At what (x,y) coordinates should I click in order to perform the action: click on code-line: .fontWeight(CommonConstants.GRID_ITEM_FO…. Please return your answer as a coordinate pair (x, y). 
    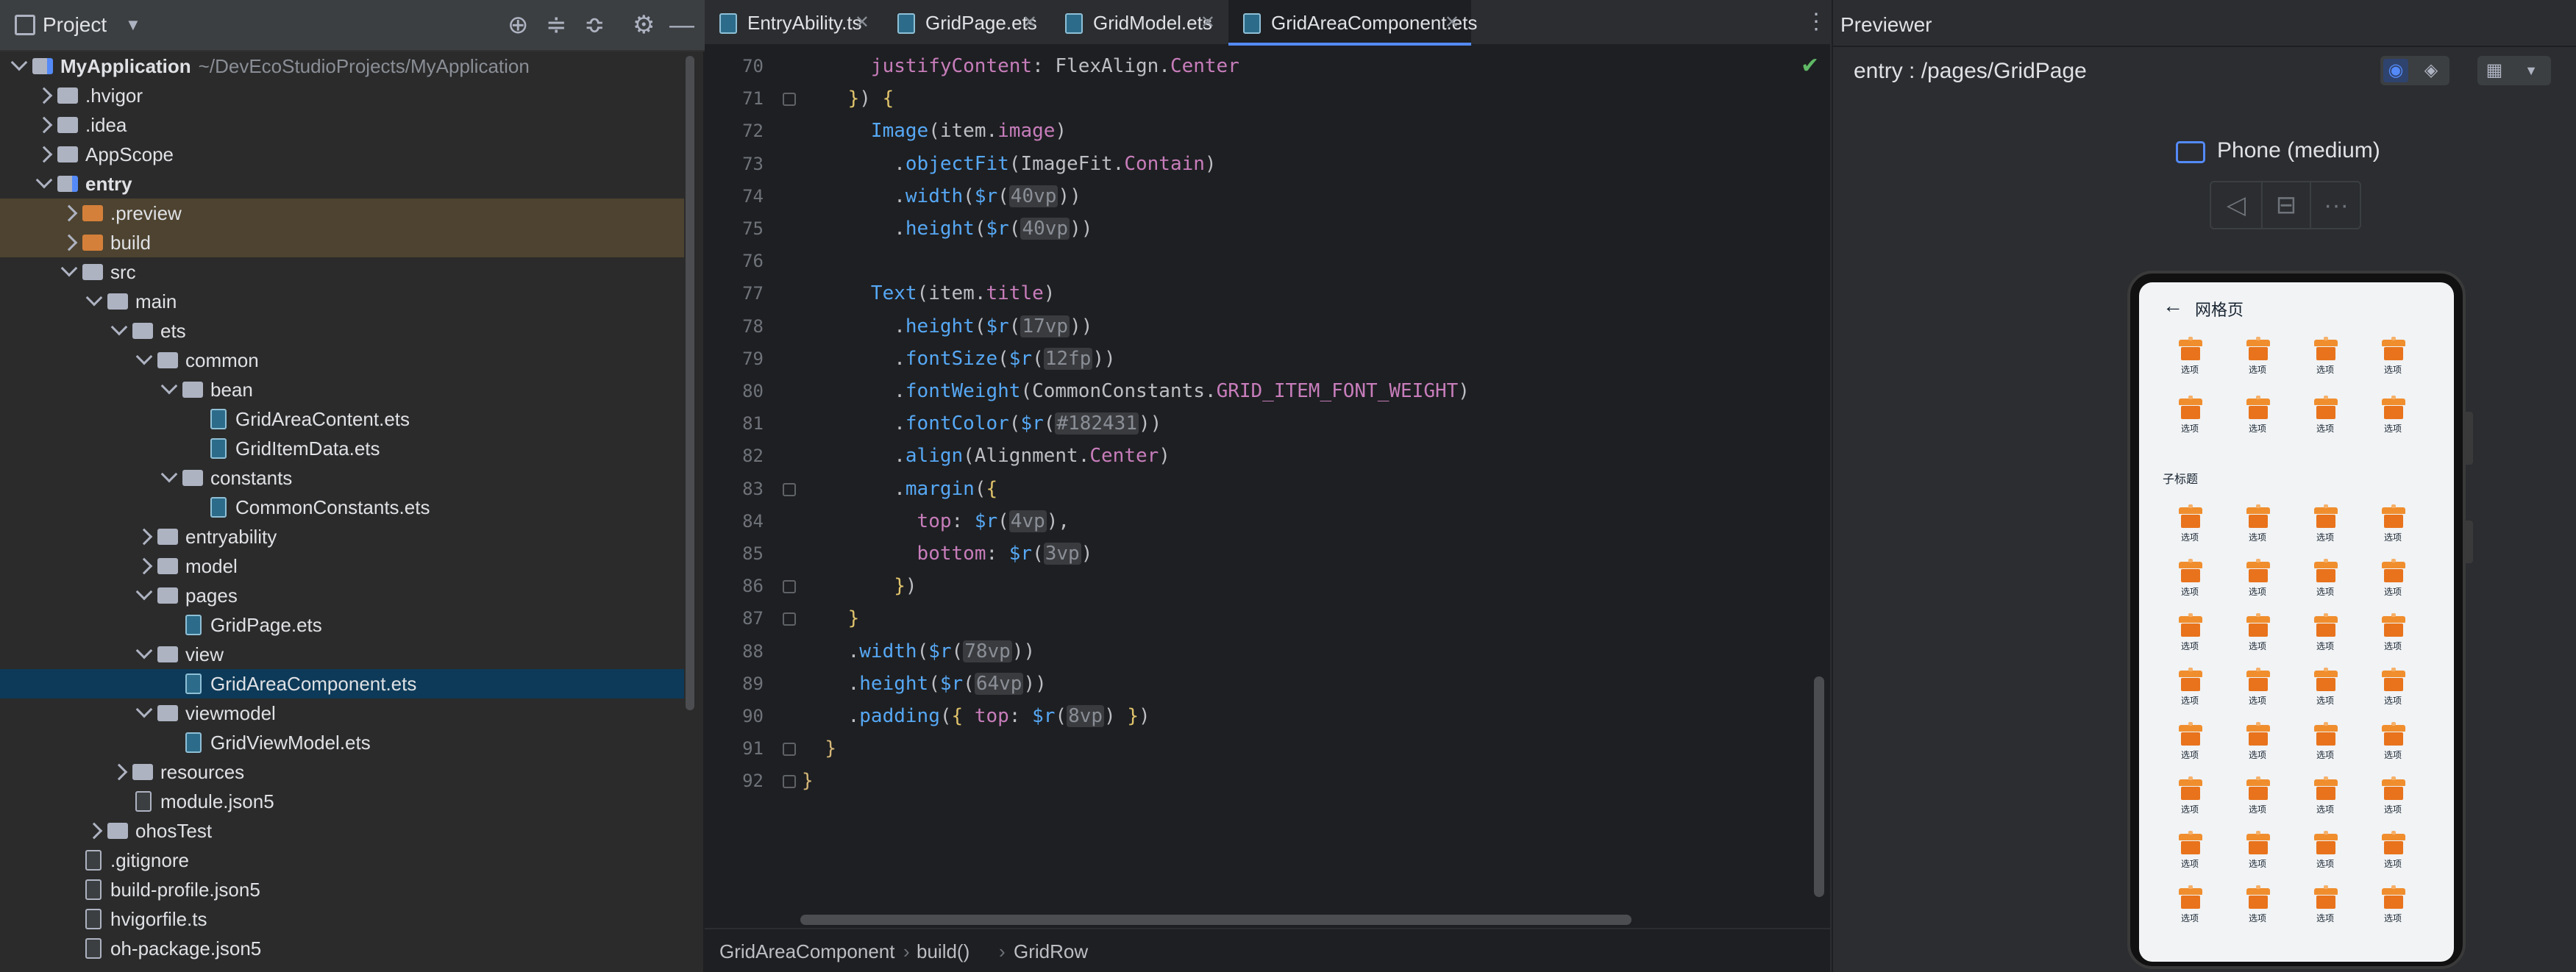
    Looking at the image, I should click on (1136, 391).